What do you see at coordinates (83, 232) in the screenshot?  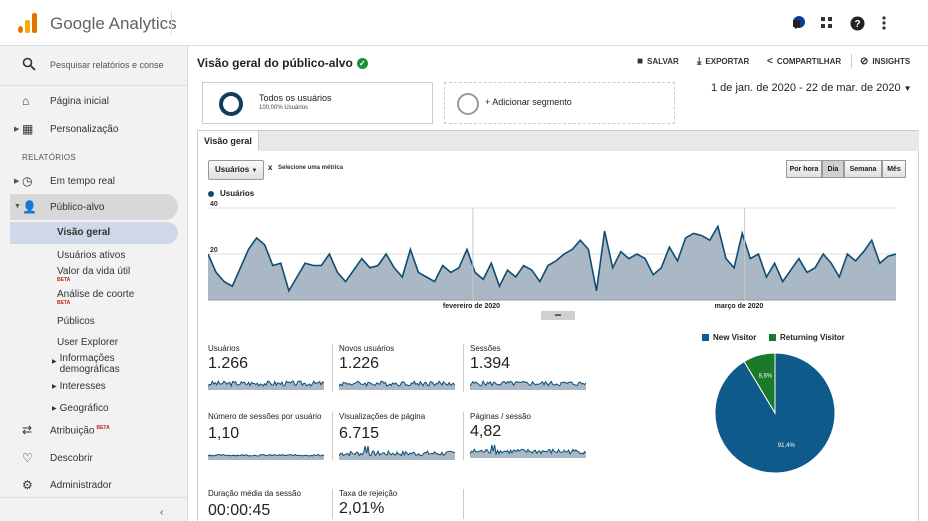 I see `sidebar-subitem-overview: Visão geral` at bounding box center [83, 232].